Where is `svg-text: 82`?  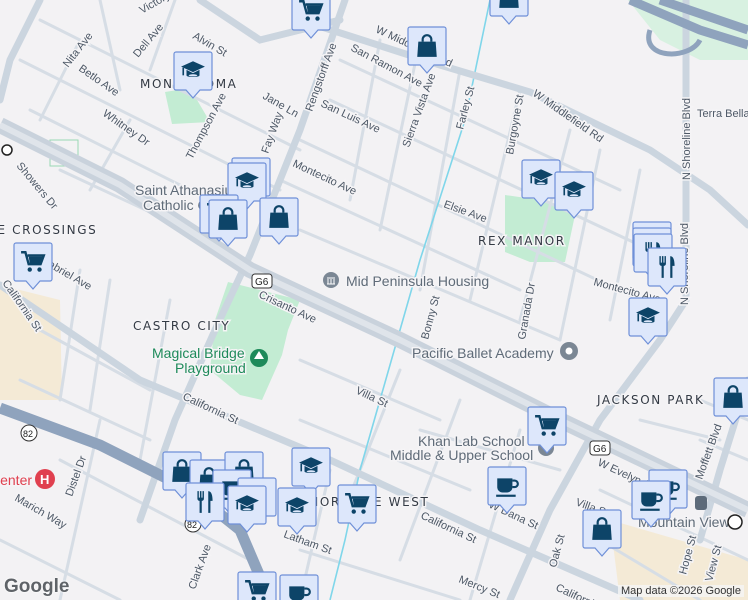 svg-text: 82 is located at coordinates (28, 434).